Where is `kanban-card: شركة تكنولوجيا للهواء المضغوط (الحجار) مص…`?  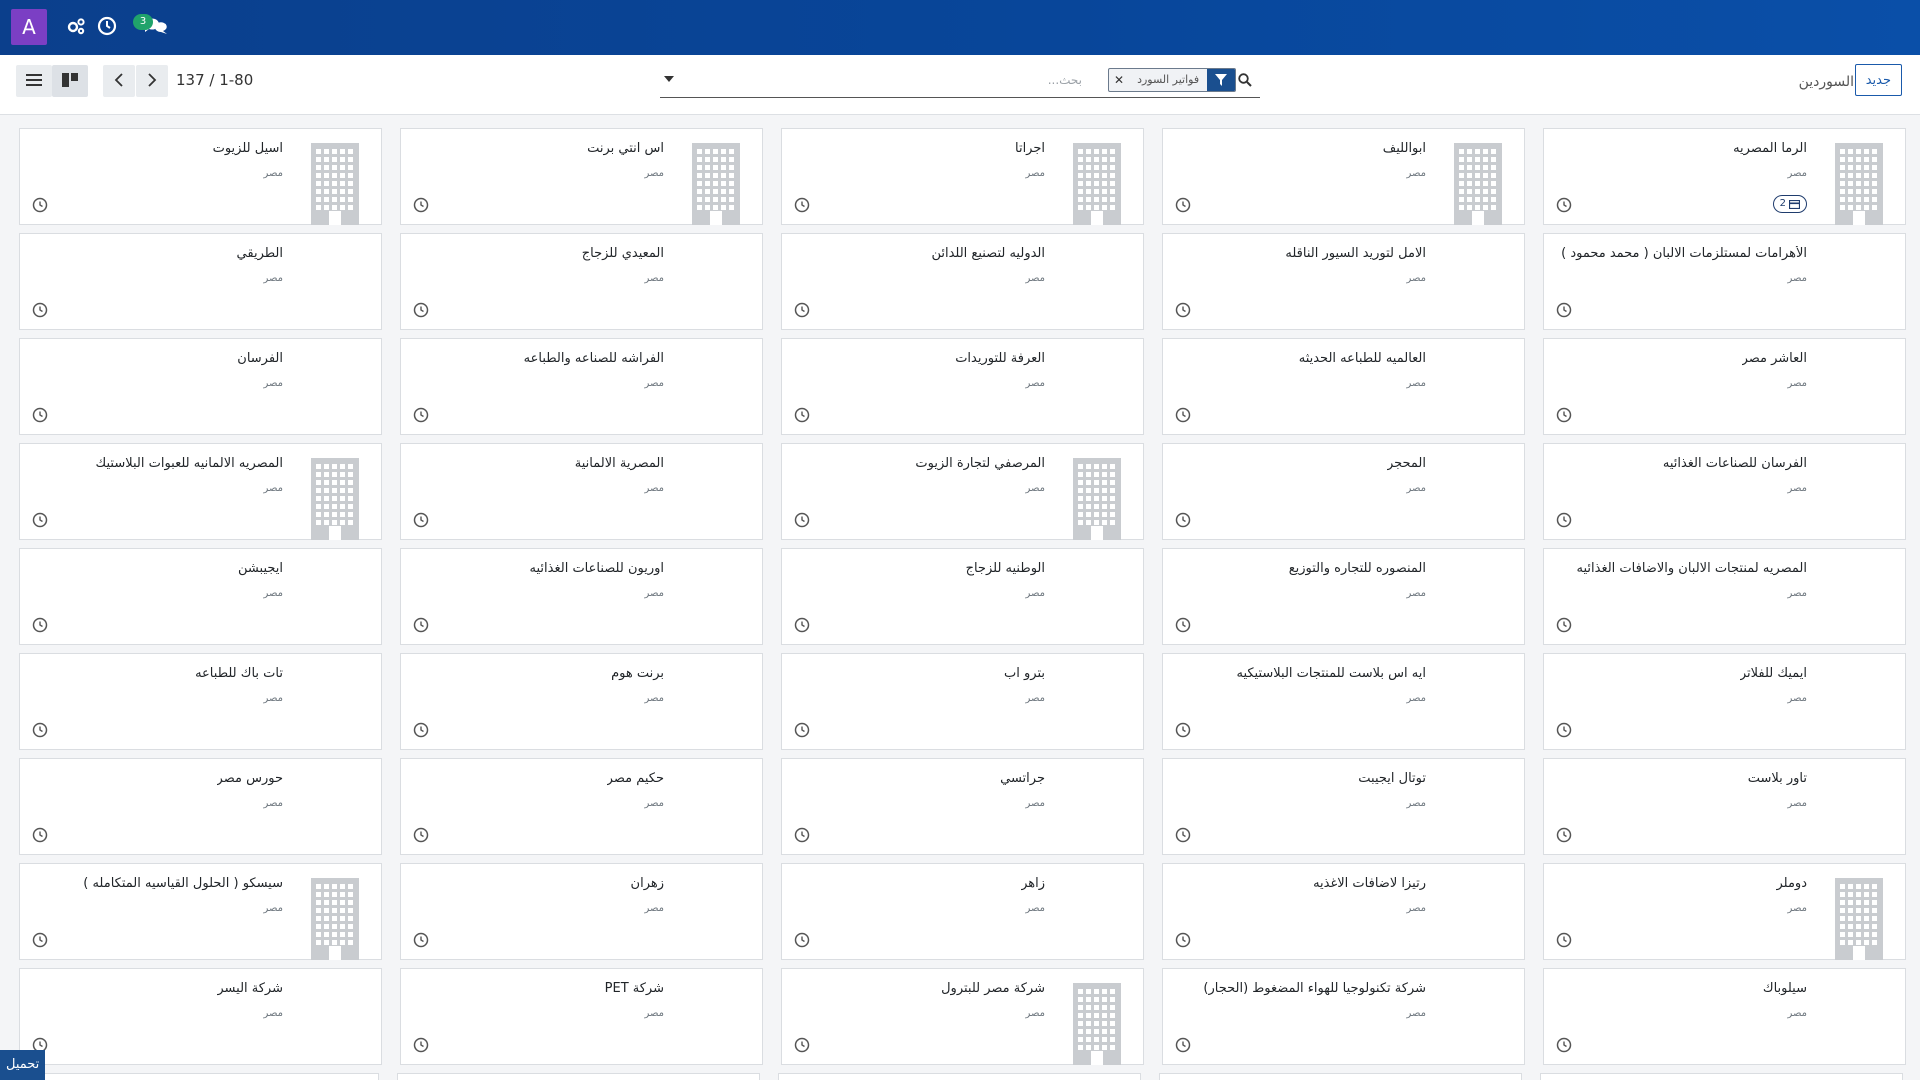
kanban-card: شركة تكنولوجيا للهواء المضغوط (الحجار) مص… is located at coordinates (1343, 1016).